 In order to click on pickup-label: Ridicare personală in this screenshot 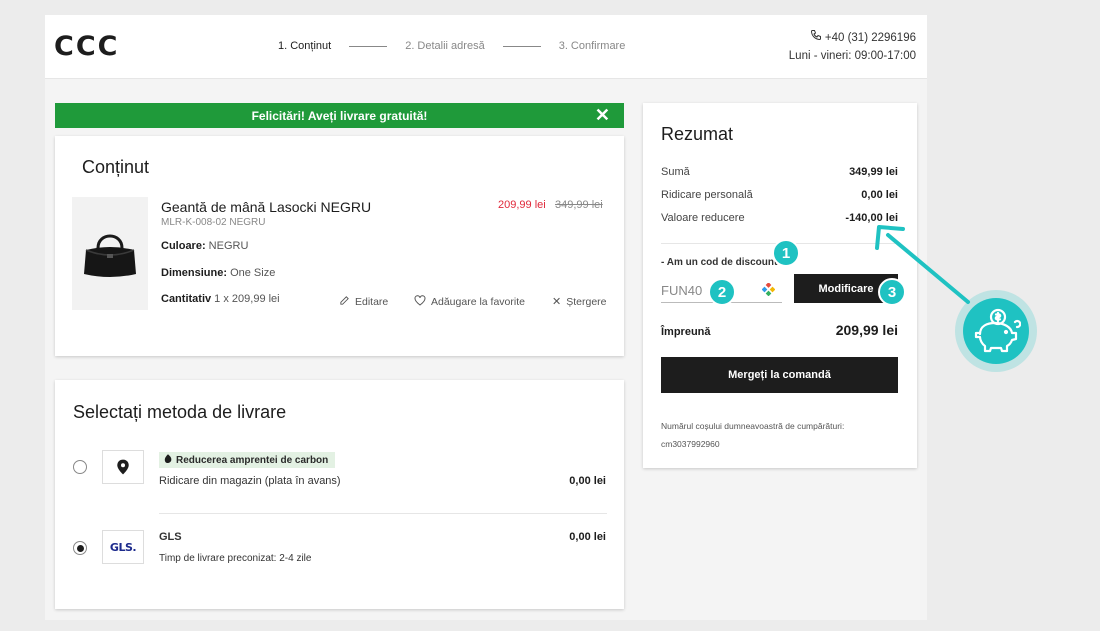, I will do `click(707, 195)`.